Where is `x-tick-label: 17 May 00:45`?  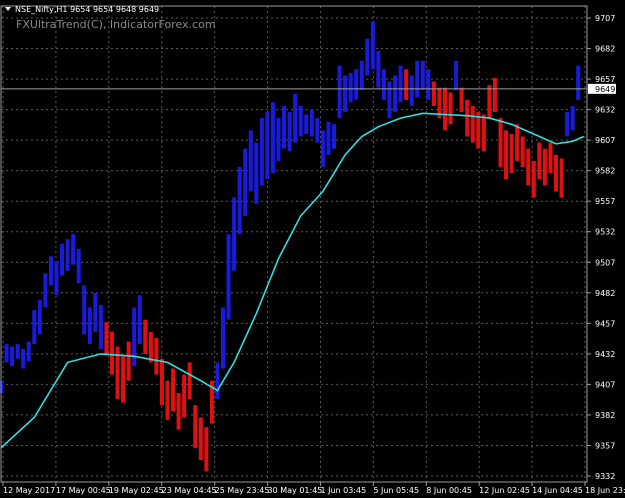 x-tick-label: 17 May 00:45 is located at coordinates (83, 490).